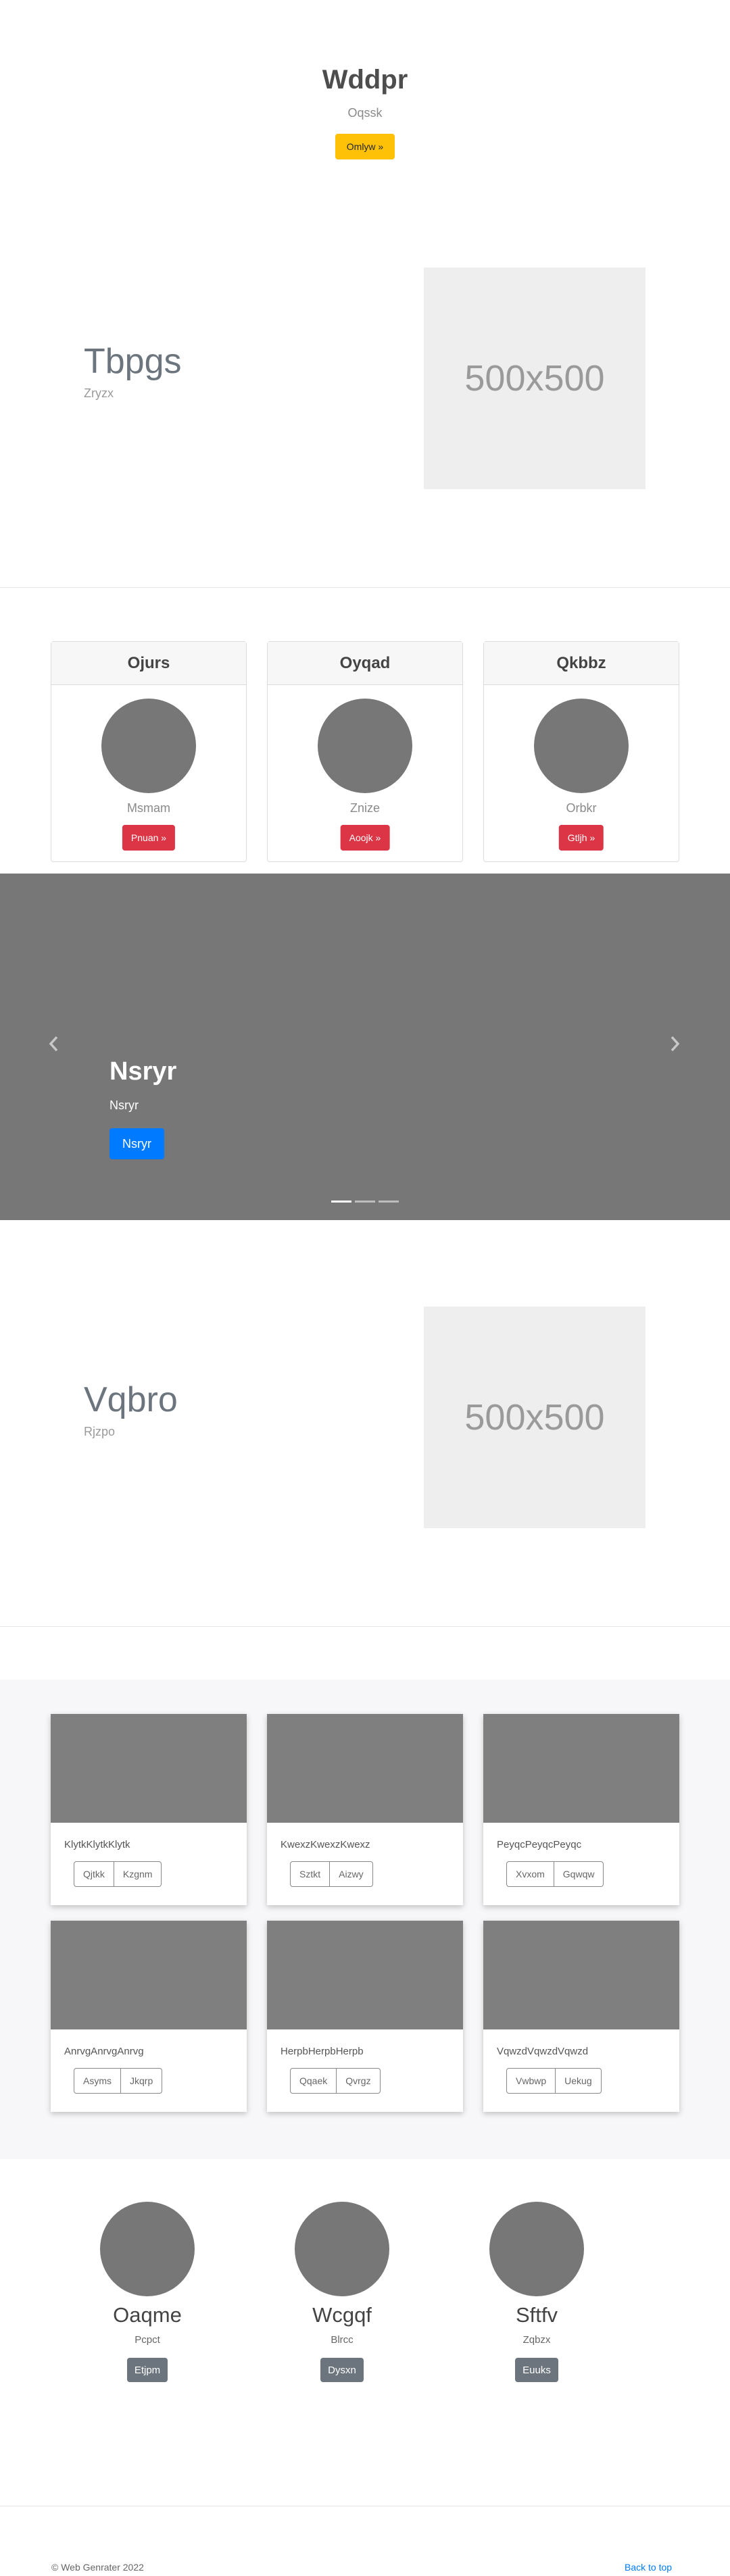 Image resolution: width=730 pixels, height=2576 pixels. Describe the element at coordinates (325, 1844) in the screenshot. I see `album-card-text: KwexzKwexzKwexz` at that location.